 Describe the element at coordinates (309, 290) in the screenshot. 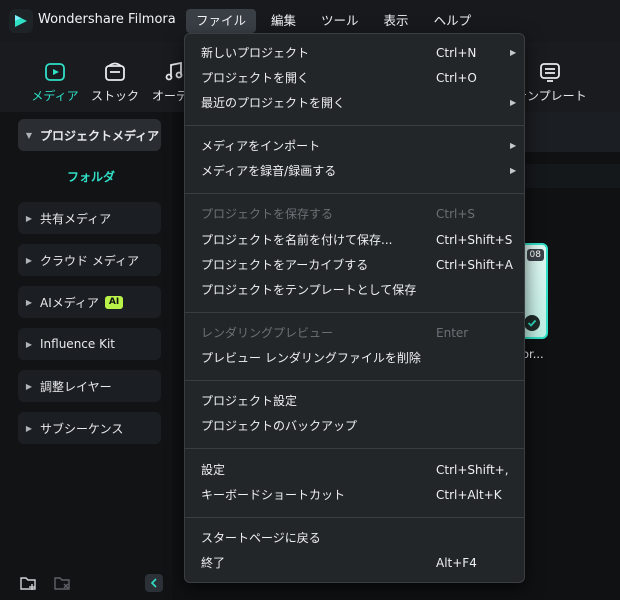

I see `menu-item-label: プロジェクトをテンプレートとして保存` at that location.